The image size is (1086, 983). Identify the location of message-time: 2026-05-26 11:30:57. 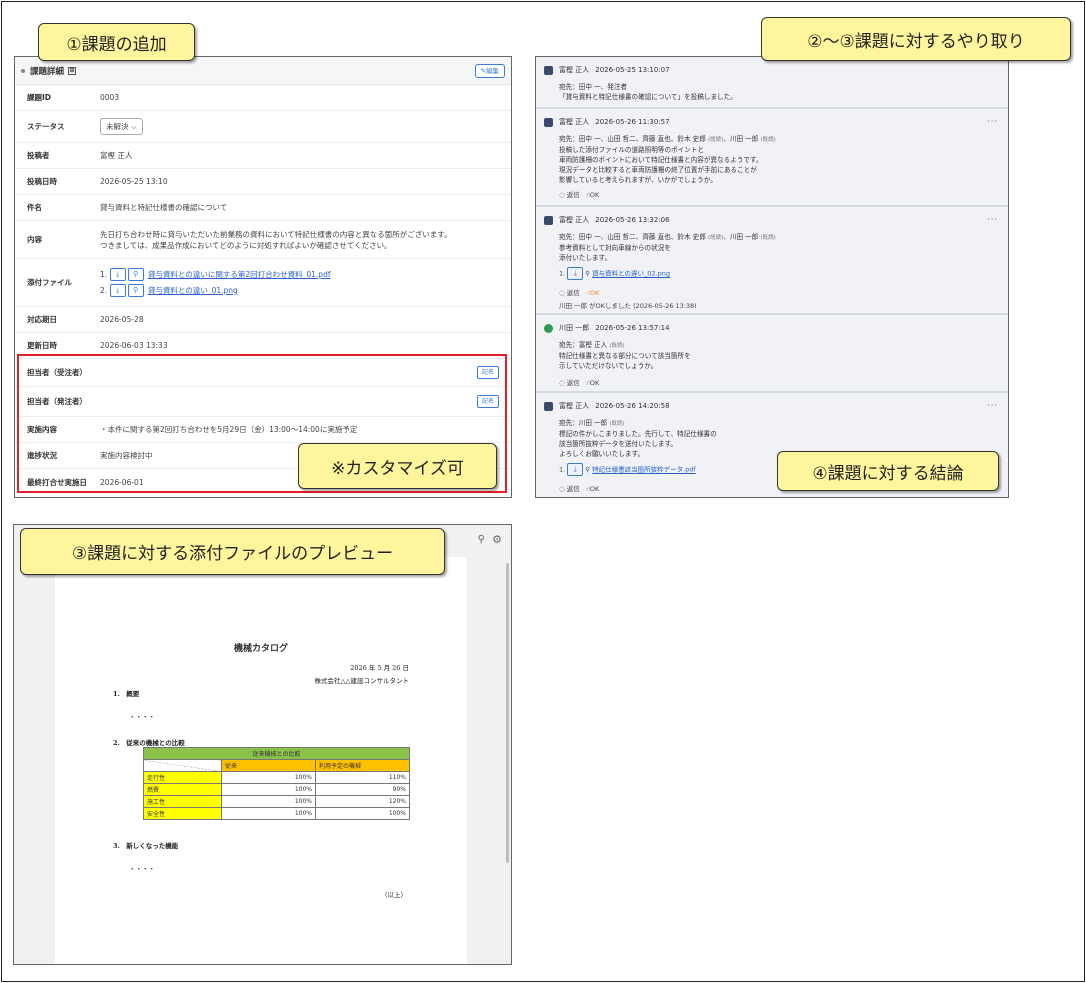
(632, 122).